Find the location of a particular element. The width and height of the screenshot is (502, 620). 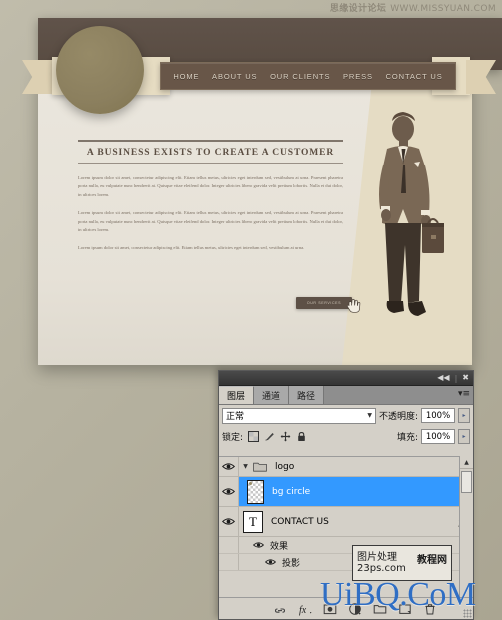

fill-label: 填充: is located at coordinates (407, 438).